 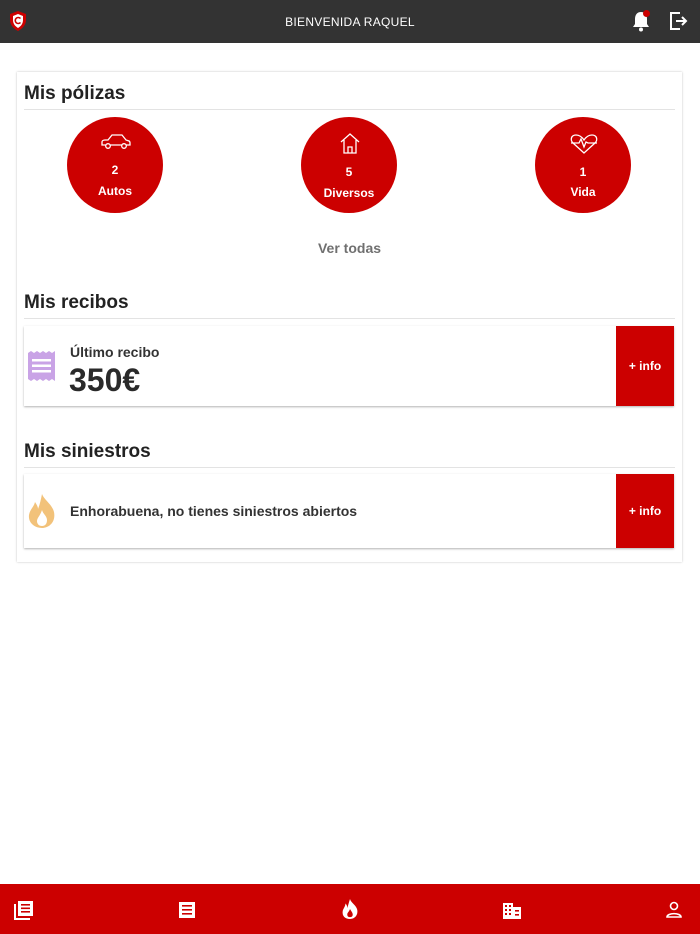 What do you see at coordinates (41, 366) in the screenshot?
I see `receipt-icon` at bounding box center [41, 366].